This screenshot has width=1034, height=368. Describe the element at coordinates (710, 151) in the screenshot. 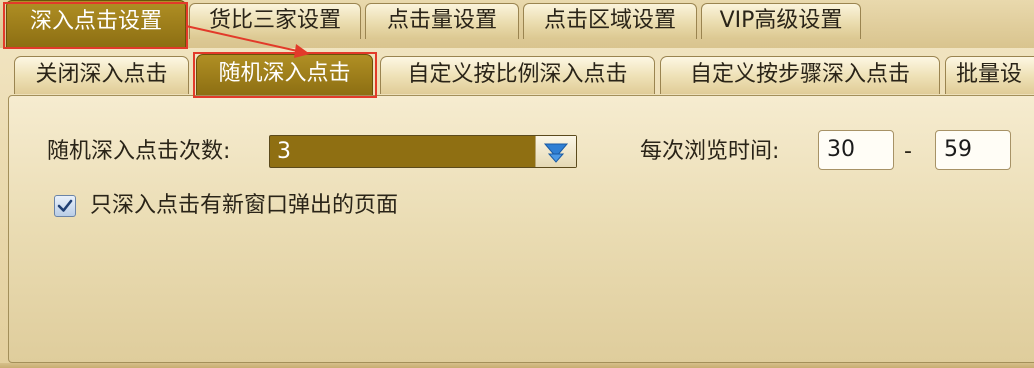

I see `browse-time-label: 每次浏览时间:` at that location.